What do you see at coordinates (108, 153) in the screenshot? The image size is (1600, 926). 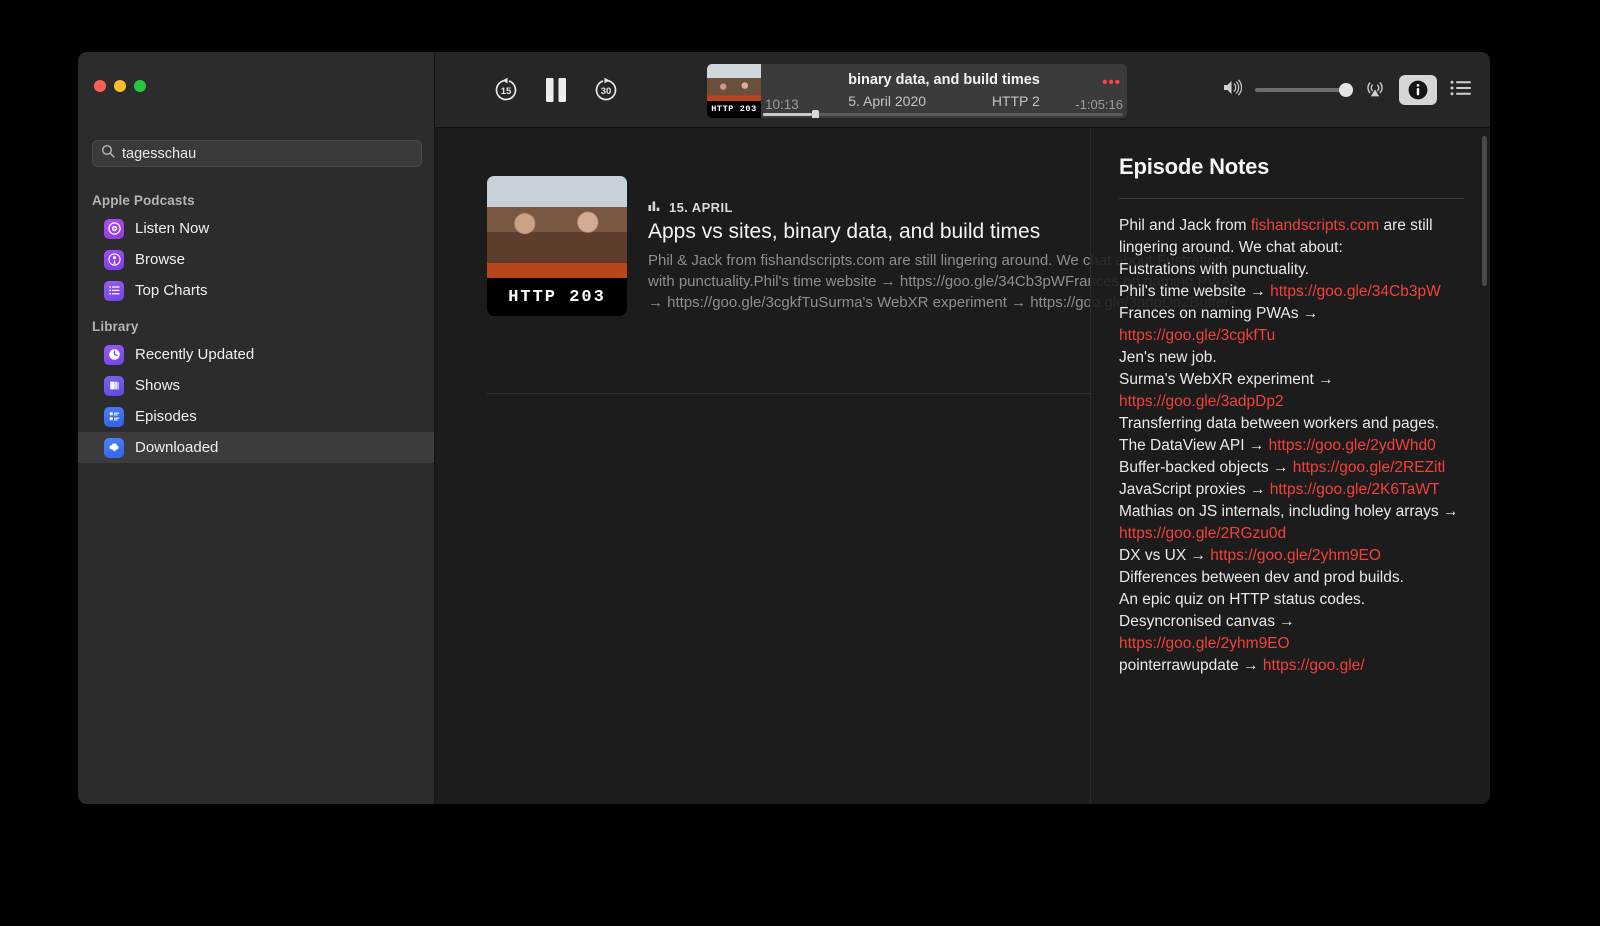 I see `search-icon` at bounding box center [108, 153].